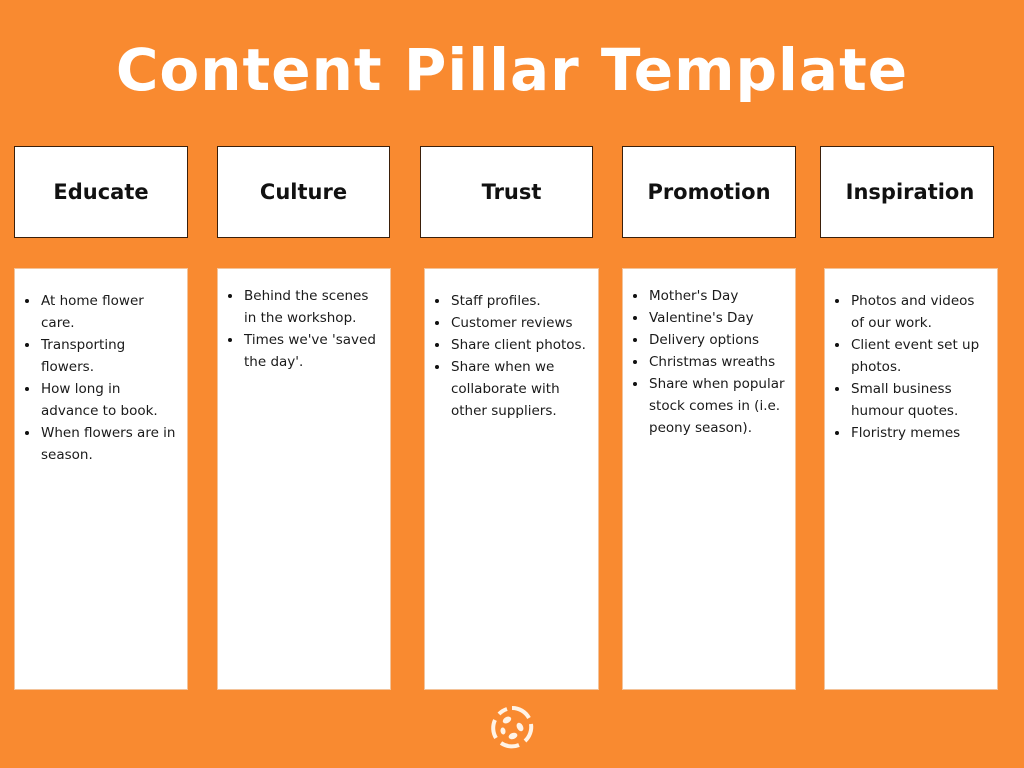  I want to click on list-item: Times we've 'saved the day'., so click(306, 351).